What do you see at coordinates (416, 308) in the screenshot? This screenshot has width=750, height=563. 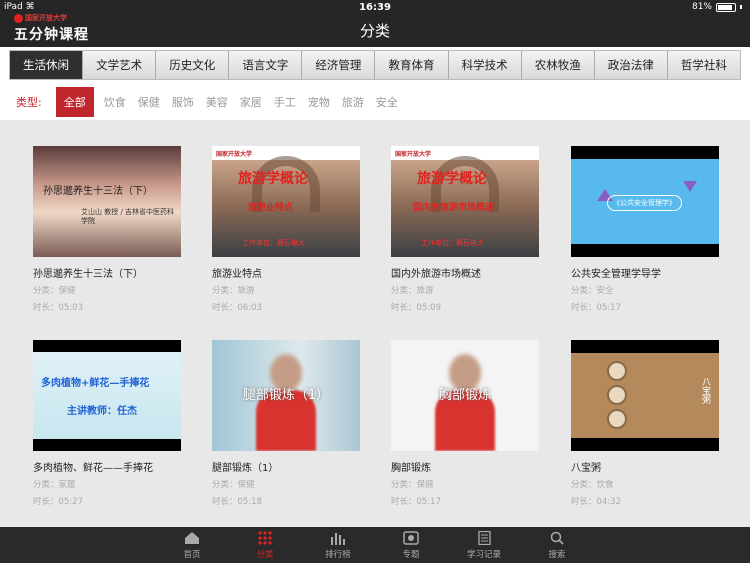 I see `video-duration: 时长：05:09` at bounding box center [416, 308].